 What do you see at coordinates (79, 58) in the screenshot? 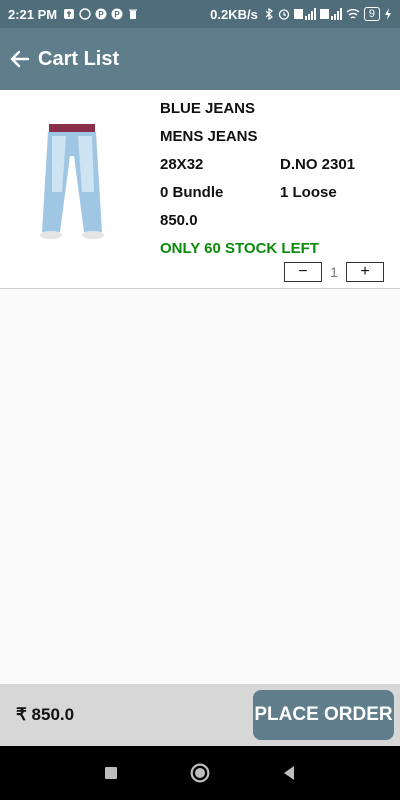
I see `page-title: Cart List` at bounding box center [79, 58].